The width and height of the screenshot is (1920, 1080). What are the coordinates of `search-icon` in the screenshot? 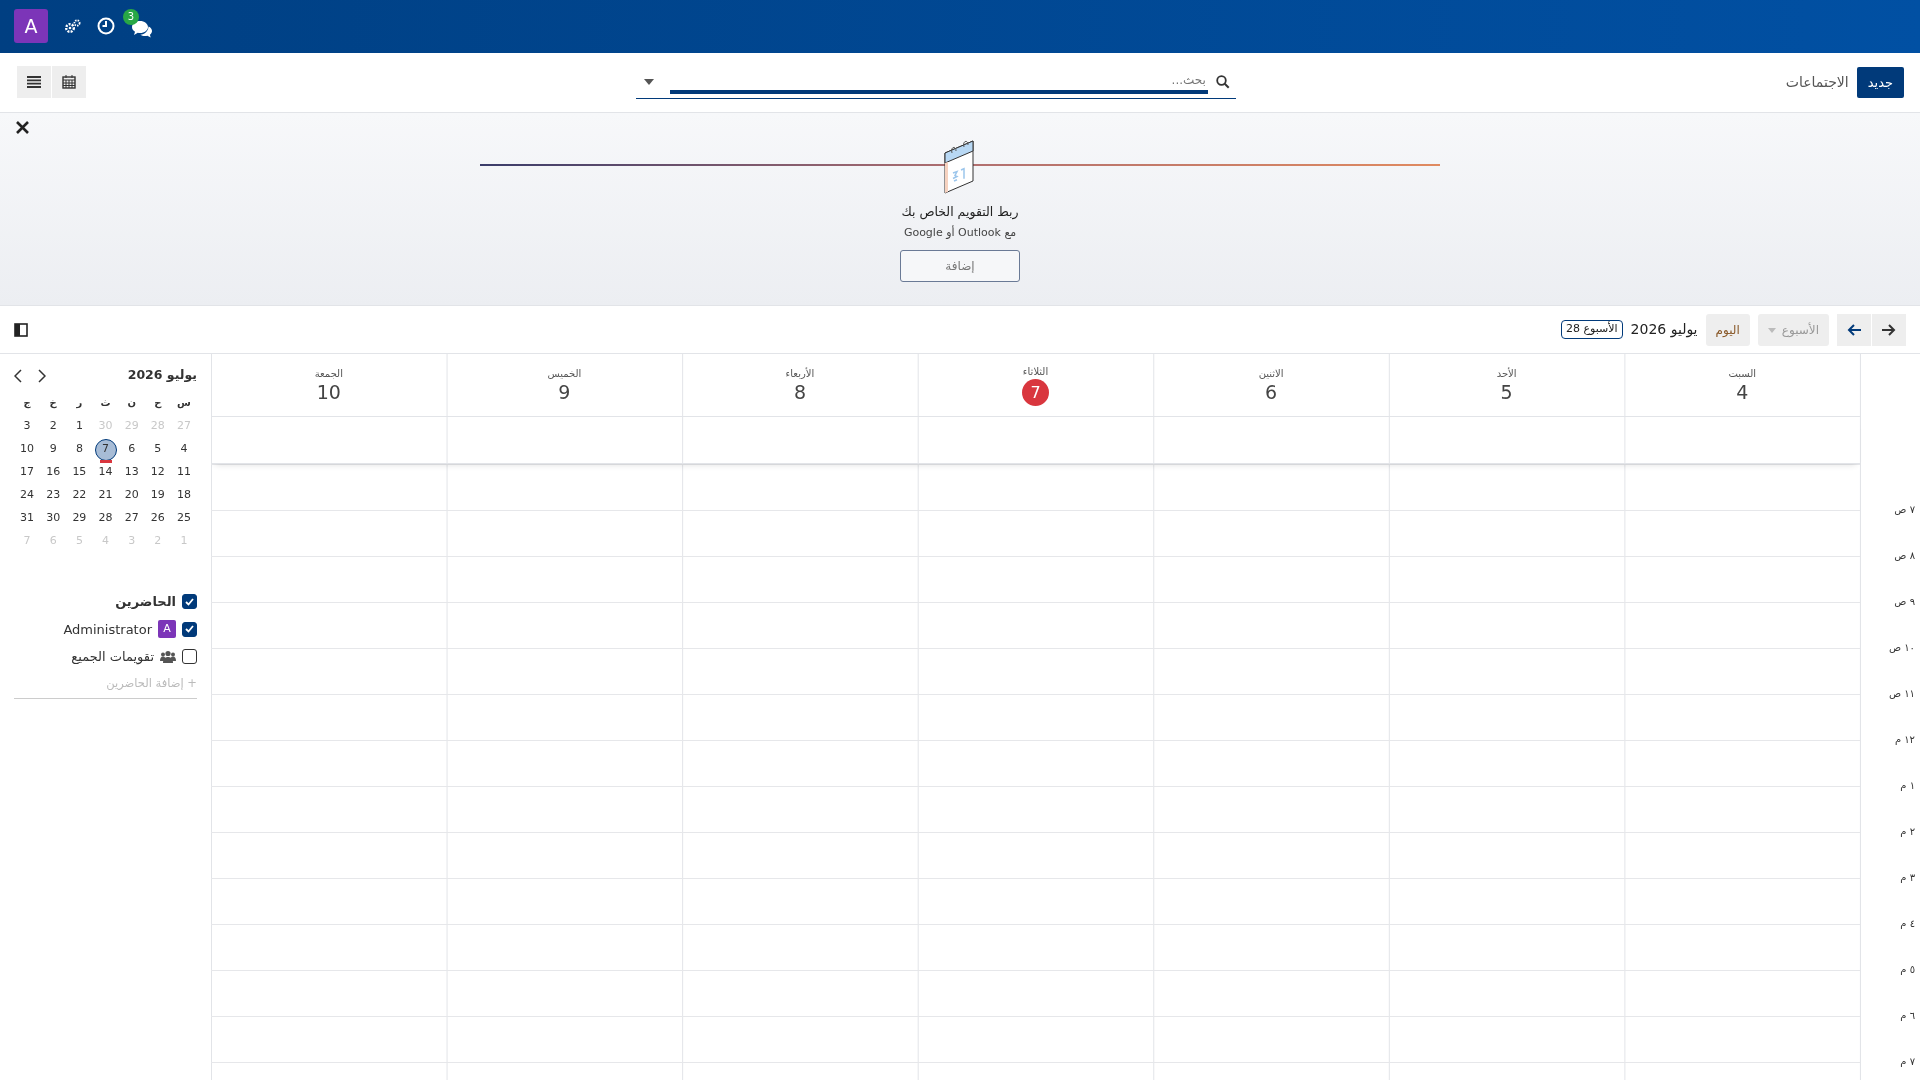 It's located at (1222, 81).